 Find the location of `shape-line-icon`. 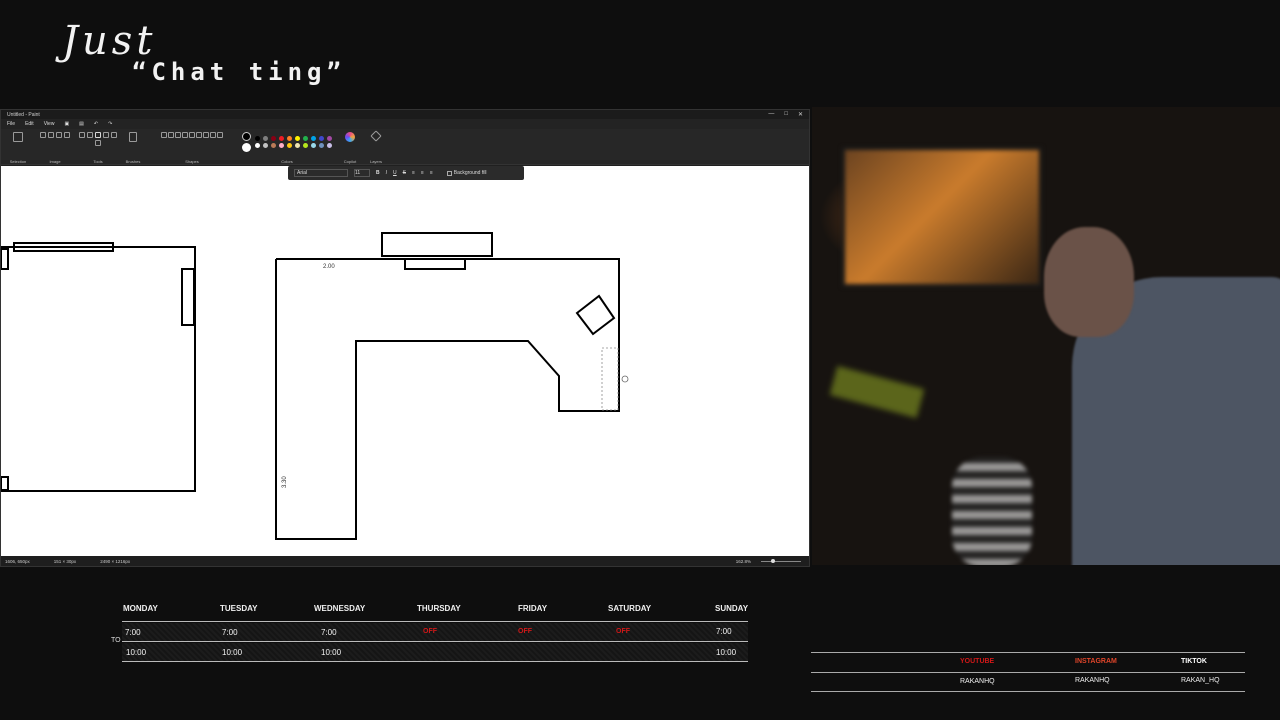

shape-line-icon is located at coordinates (164, 135).